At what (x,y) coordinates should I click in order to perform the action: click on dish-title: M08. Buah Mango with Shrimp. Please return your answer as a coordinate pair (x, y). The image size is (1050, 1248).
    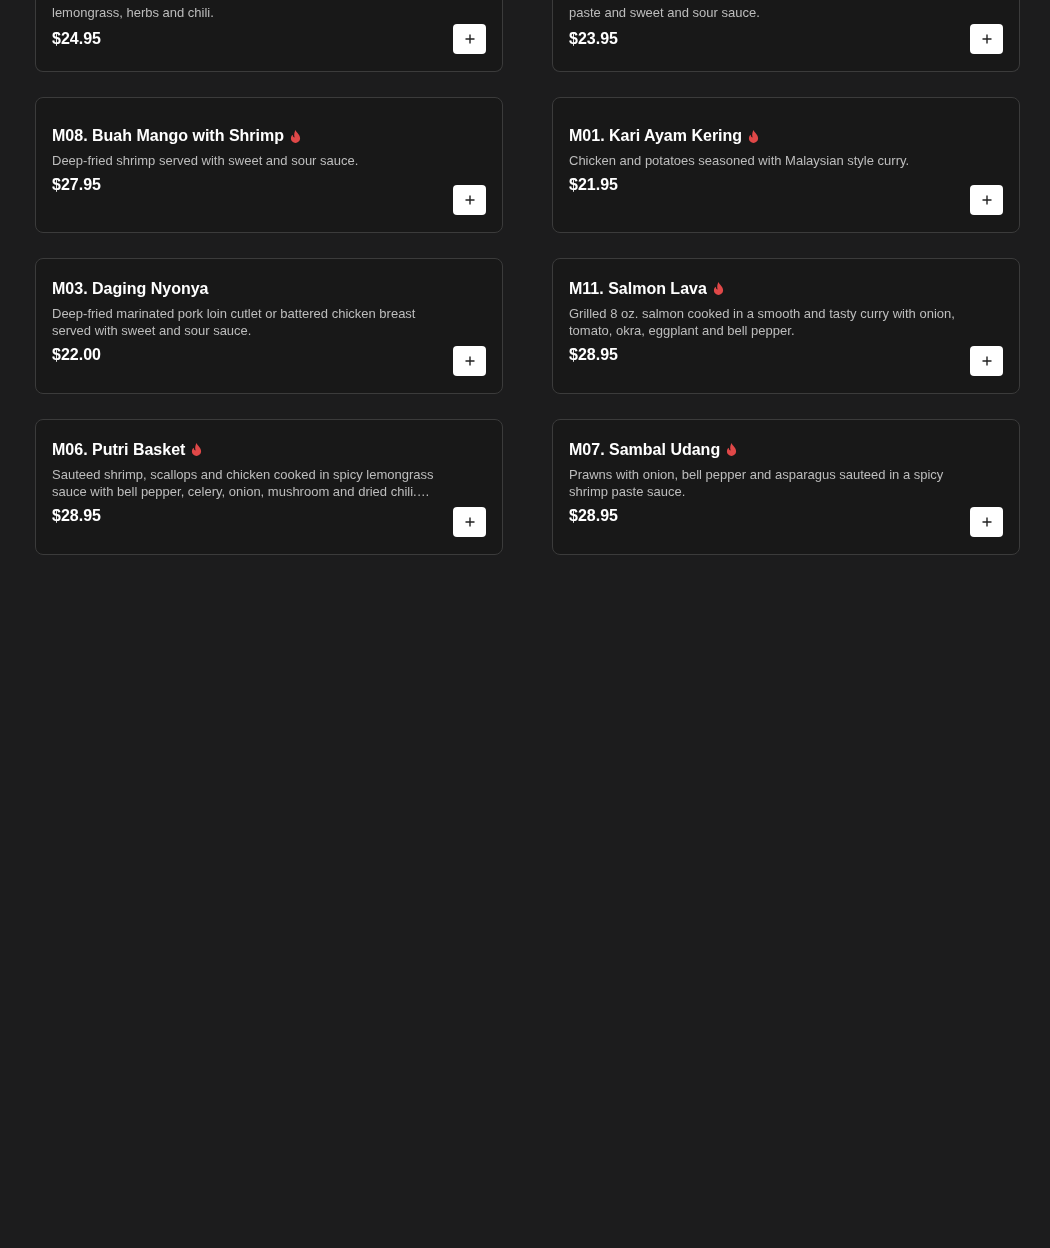
    Looking at the image, I should click on (168, 136).